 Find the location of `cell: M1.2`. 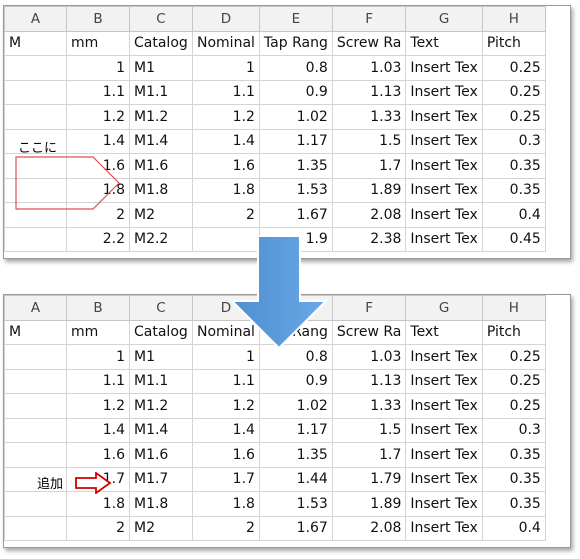

cell: M1.2 is located at coordinates (161, 406).